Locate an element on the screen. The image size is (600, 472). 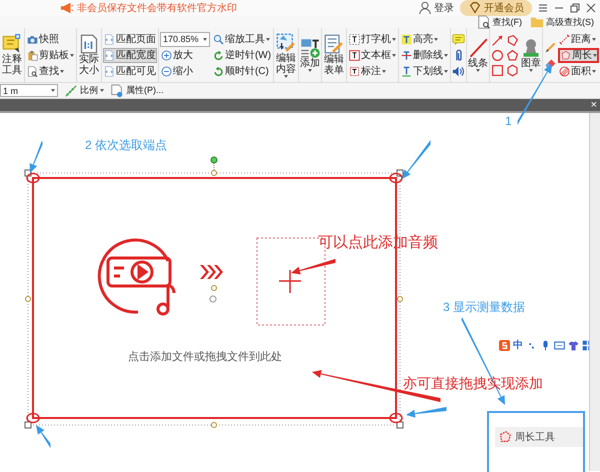
edit-content-icon is located at coordinates (286, 42).